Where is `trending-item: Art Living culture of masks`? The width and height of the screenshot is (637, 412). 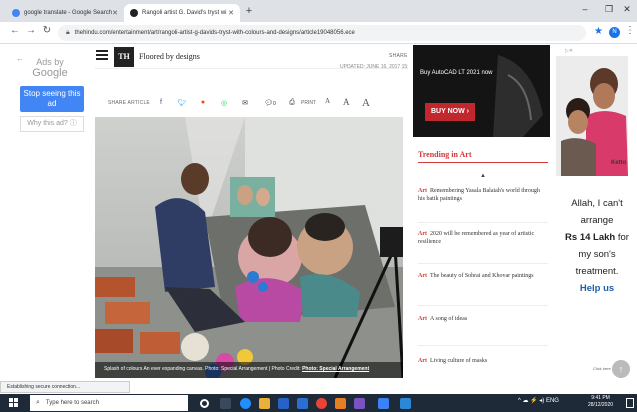 trending-item: Art Living culture of masks is located at coordinates (483, 361).